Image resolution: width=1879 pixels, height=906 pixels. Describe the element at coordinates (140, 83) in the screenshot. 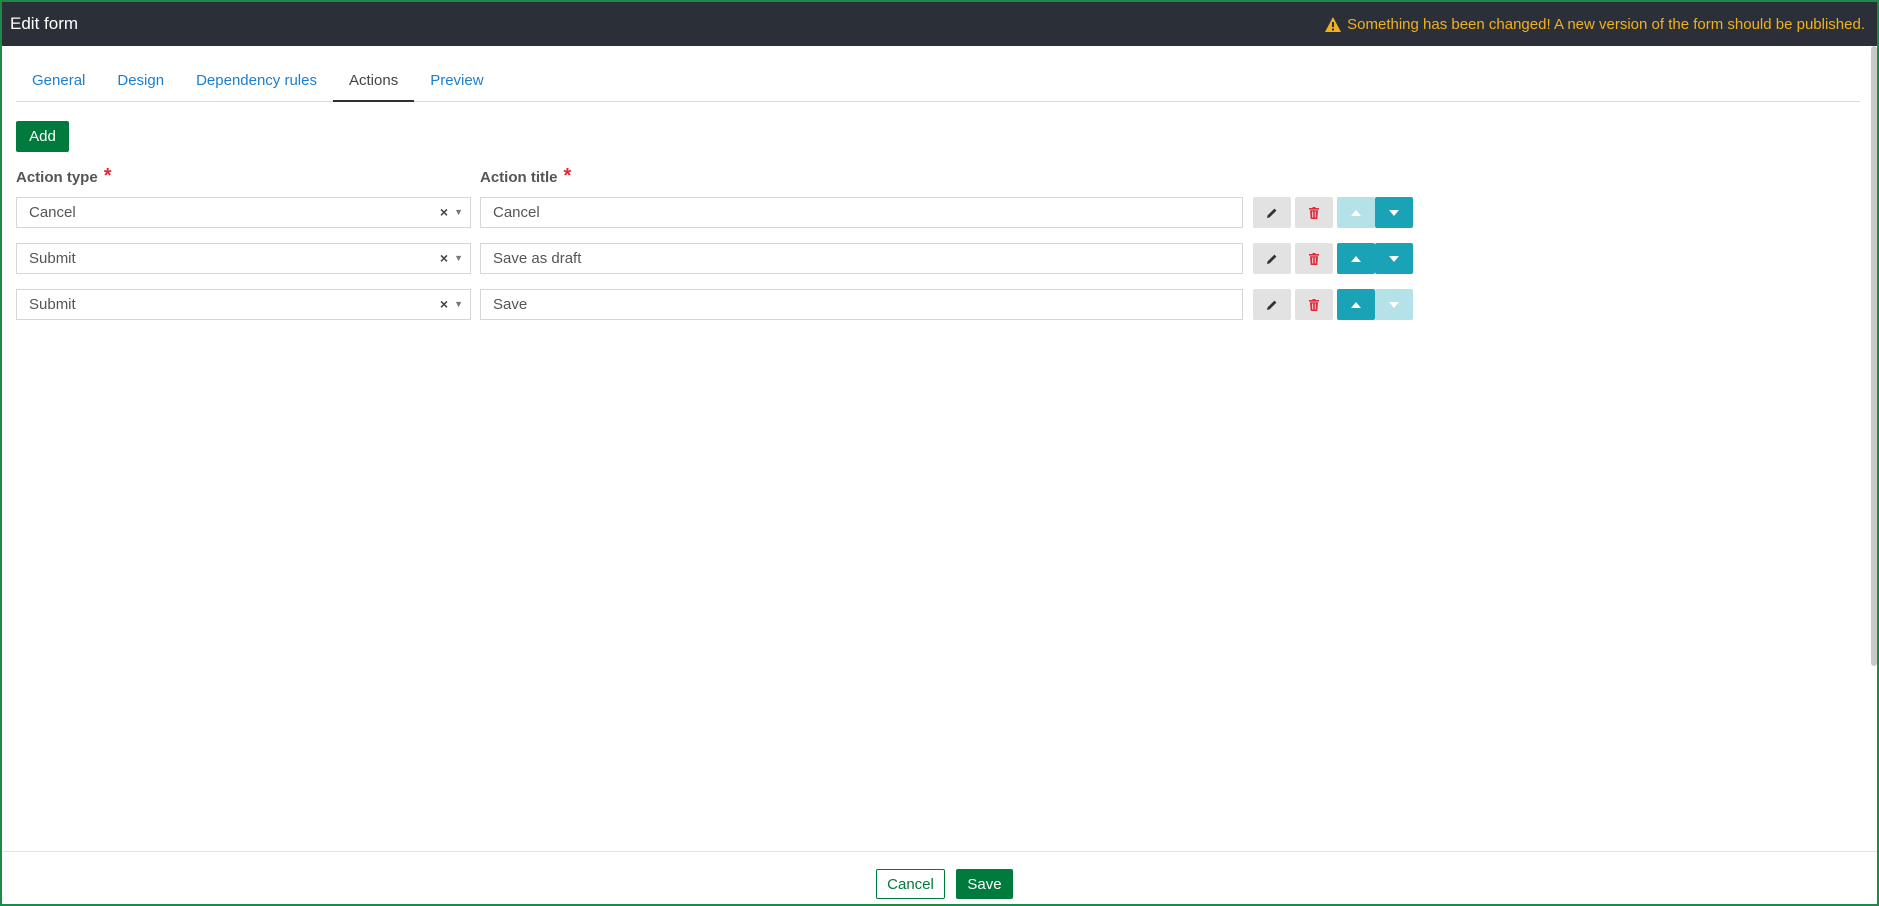

I see `tab-design: Design` at that location.